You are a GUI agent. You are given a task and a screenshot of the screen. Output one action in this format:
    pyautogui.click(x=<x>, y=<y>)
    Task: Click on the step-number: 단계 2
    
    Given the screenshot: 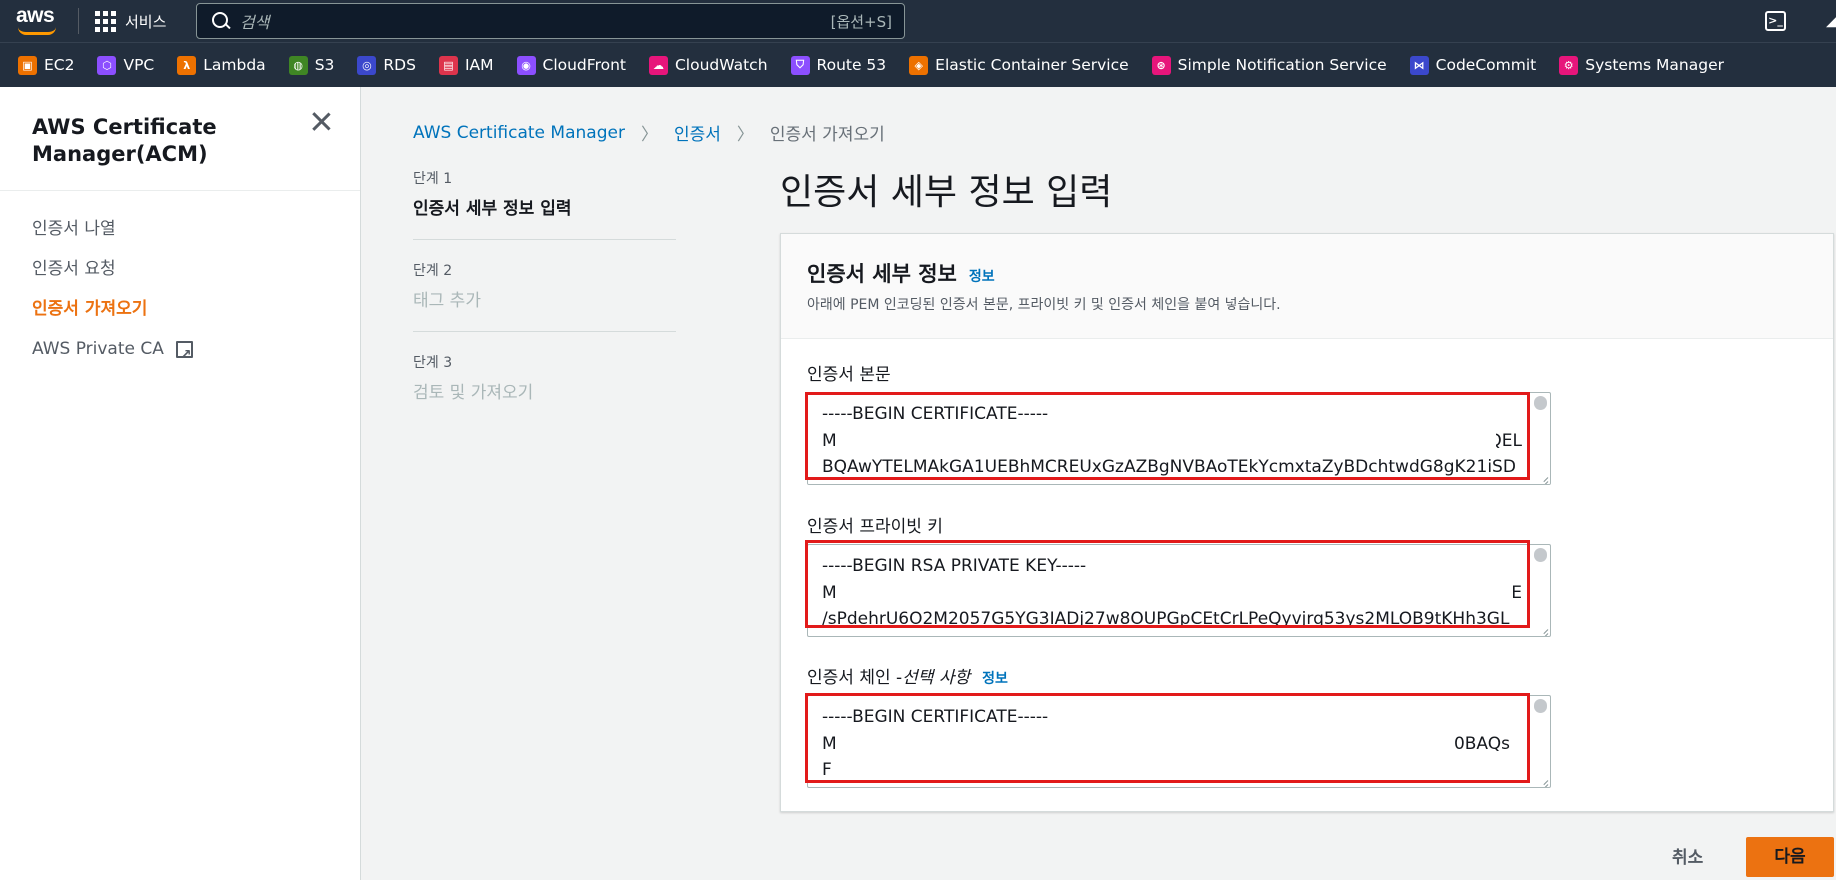 What is the action you would take?
    pyautogui.click(x=433, y=271)
    